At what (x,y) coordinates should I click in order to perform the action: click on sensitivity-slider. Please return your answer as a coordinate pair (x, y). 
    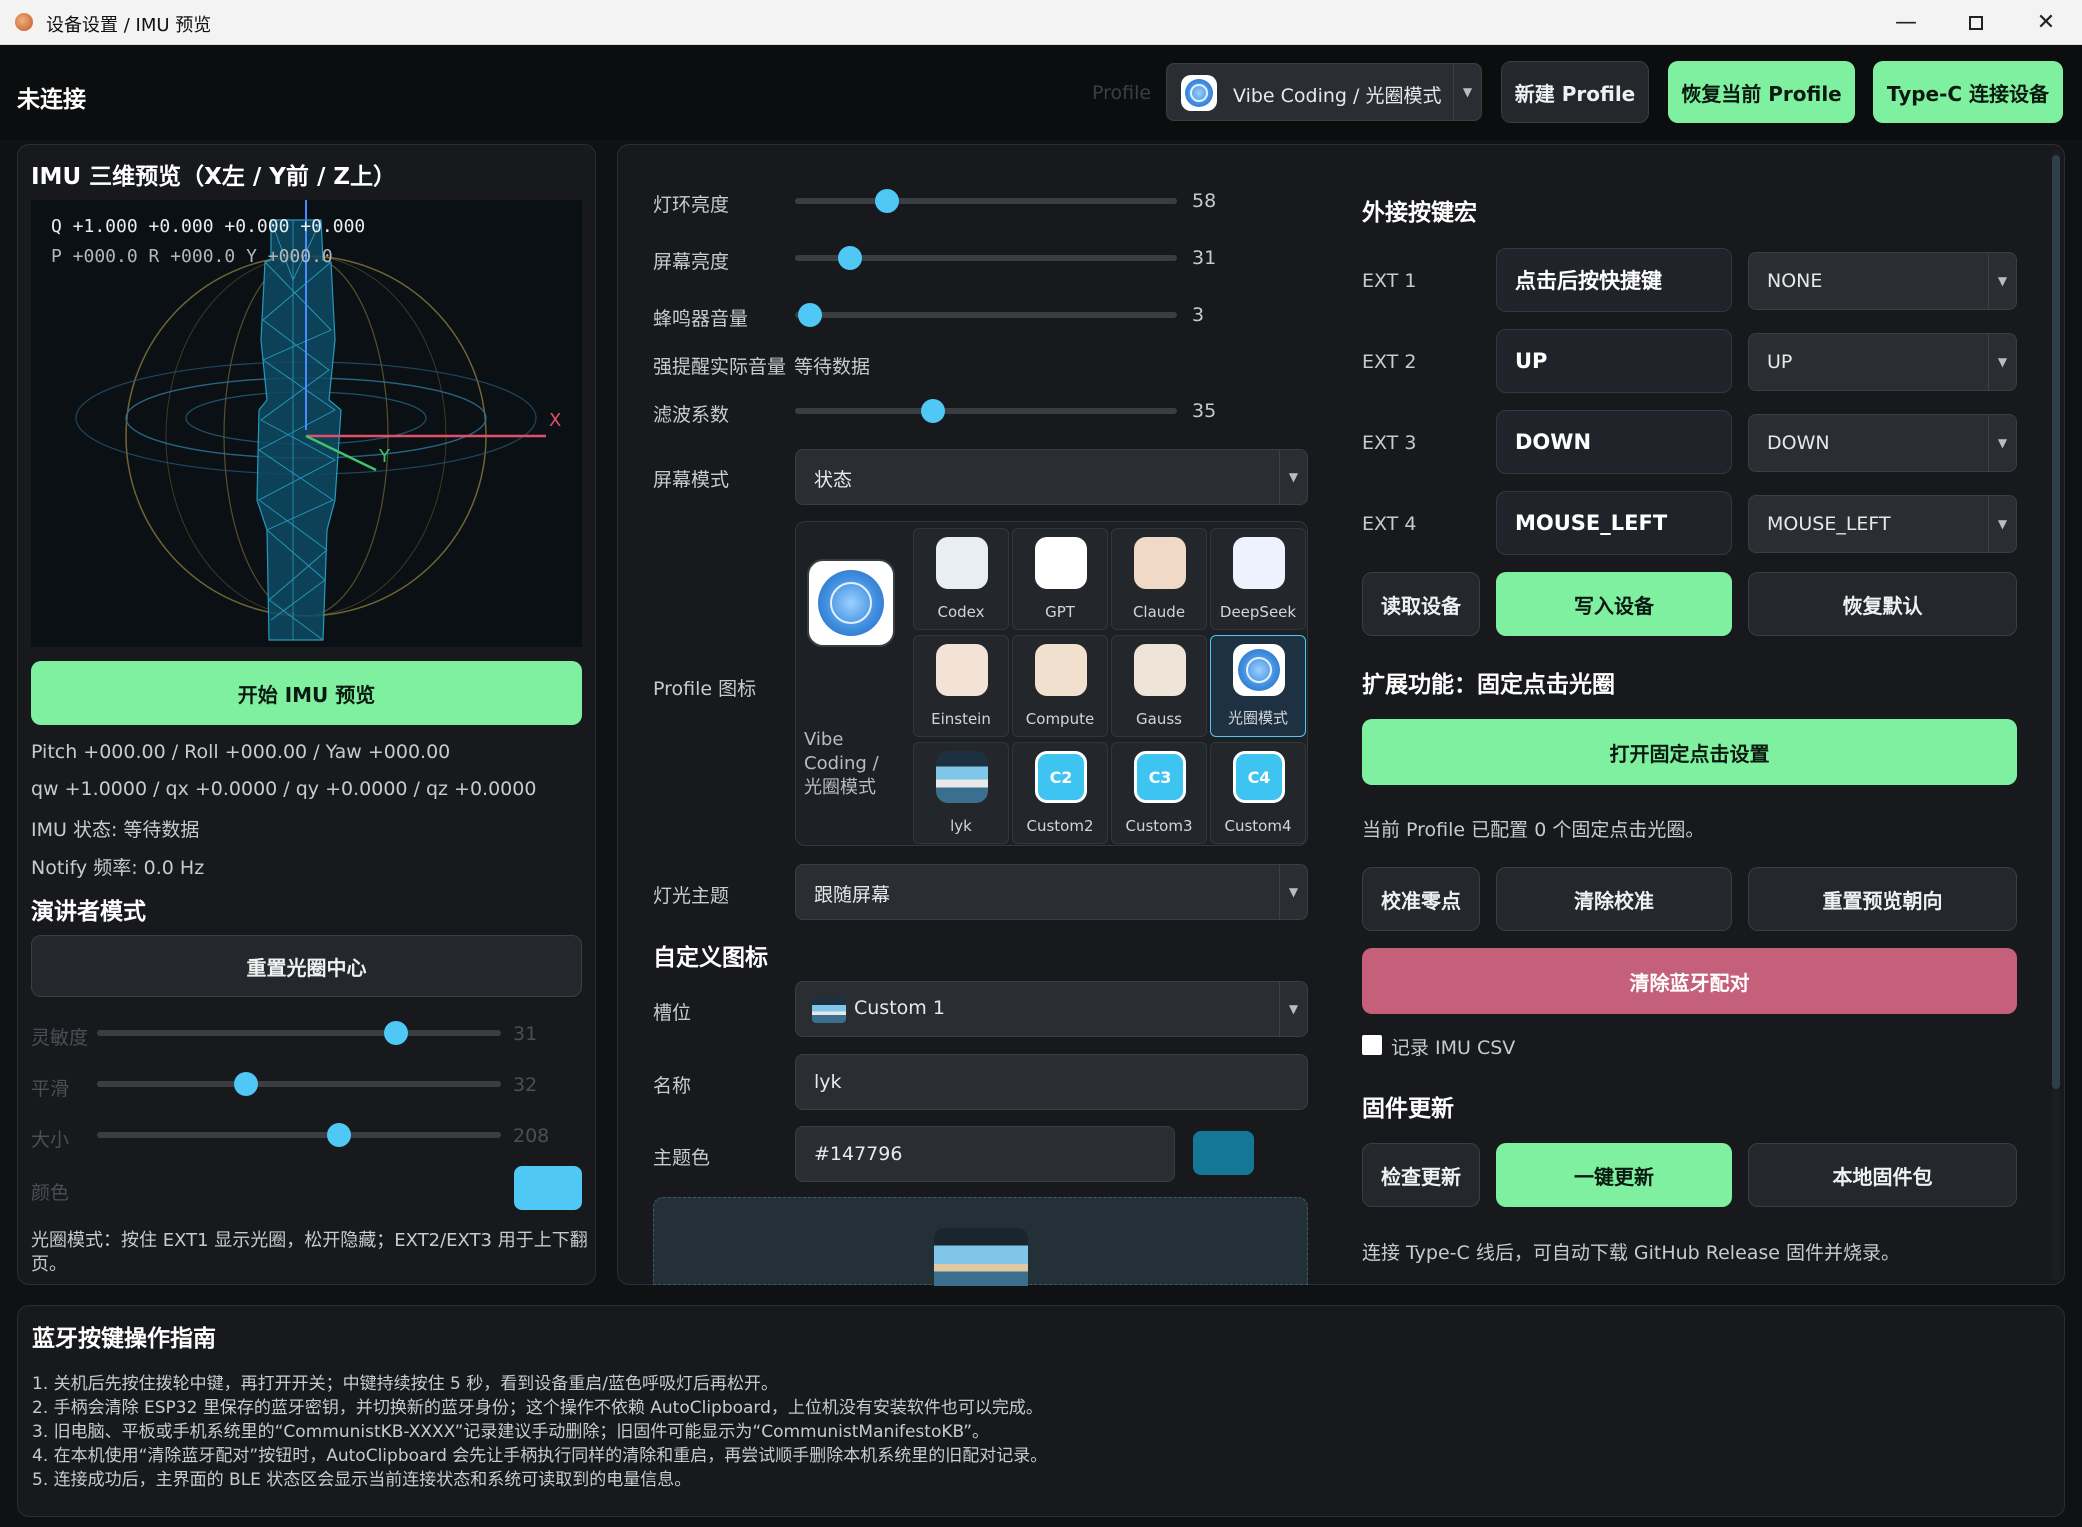
    Looking at the image, I should click on (299, 1033).